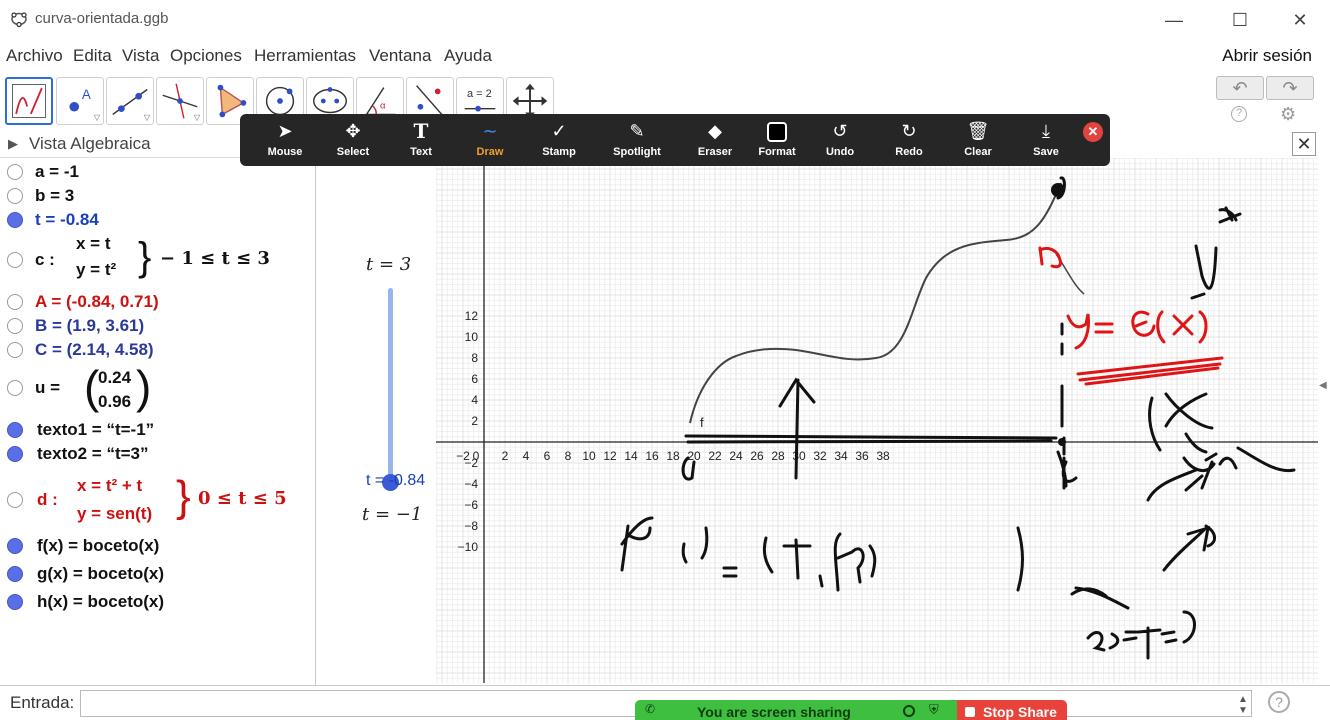 The image size is (1330, 720). I want to click on point-tool: A ▽, so click(80, 101).